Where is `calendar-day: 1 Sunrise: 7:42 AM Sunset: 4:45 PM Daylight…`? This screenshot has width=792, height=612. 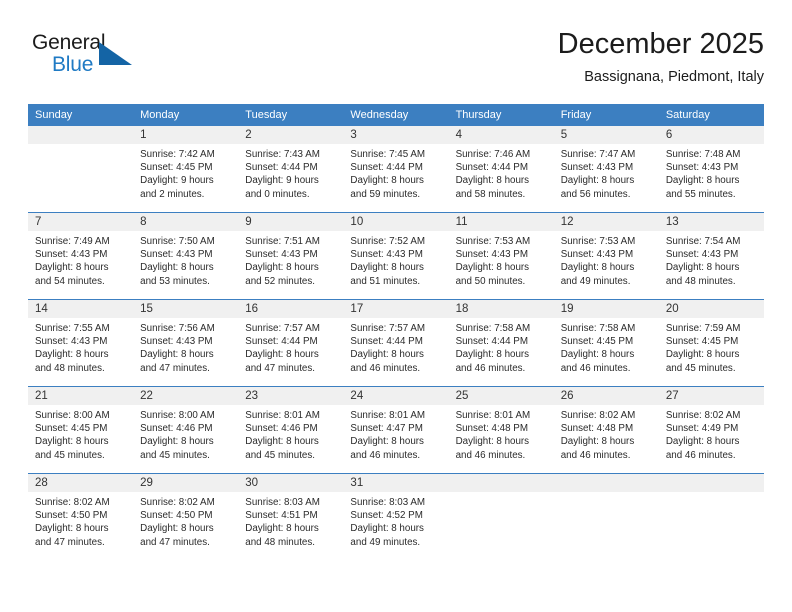 calendar-day: 1 Sunrise: 7:42 AM Sunset: 4:45 PM Daylight… is located at coordinates (186, 169).